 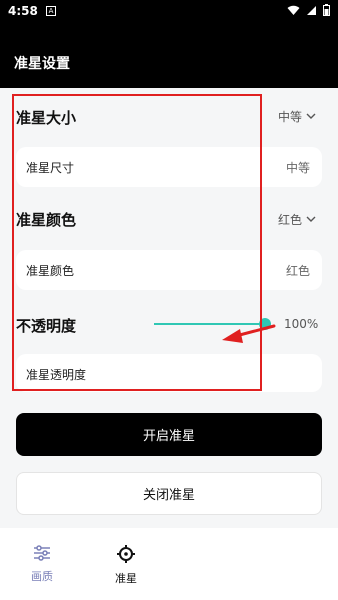 I want to click on bottom-nav: 画质 准星, so click(x=169, y=564).